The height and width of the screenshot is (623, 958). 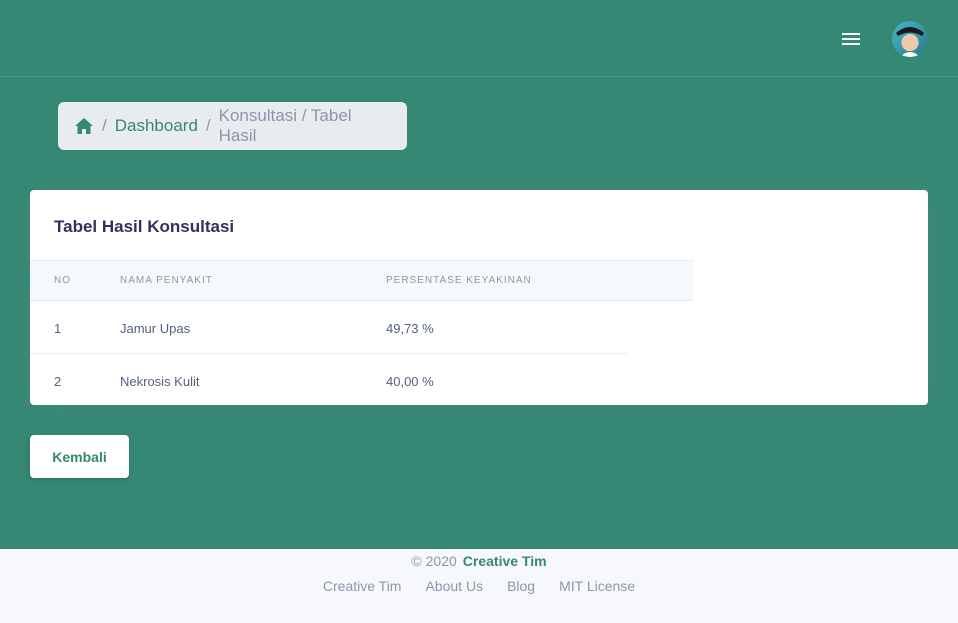 I want to click on footer-link-mit-license: MIT License, so click(x=597, y=586).